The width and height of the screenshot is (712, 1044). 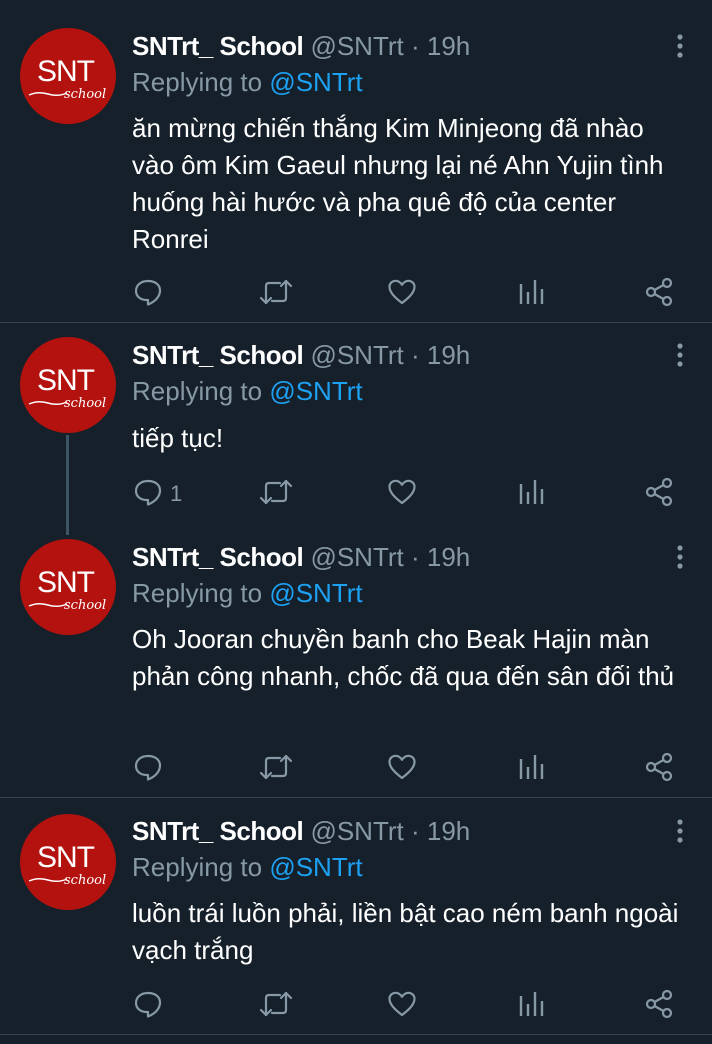 What do you see at coordinates (356, 1034) in the screenshot?
I see `tweet-divider` at bounding box center [356, 1034].